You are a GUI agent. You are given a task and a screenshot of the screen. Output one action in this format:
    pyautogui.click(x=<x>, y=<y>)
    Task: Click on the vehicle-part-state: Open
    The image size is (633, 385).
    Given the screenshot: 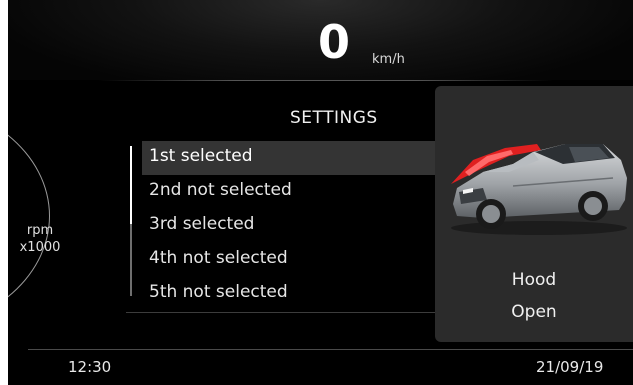 What is the action you would take?
    pyautogui.click(x=534, y=312)
    